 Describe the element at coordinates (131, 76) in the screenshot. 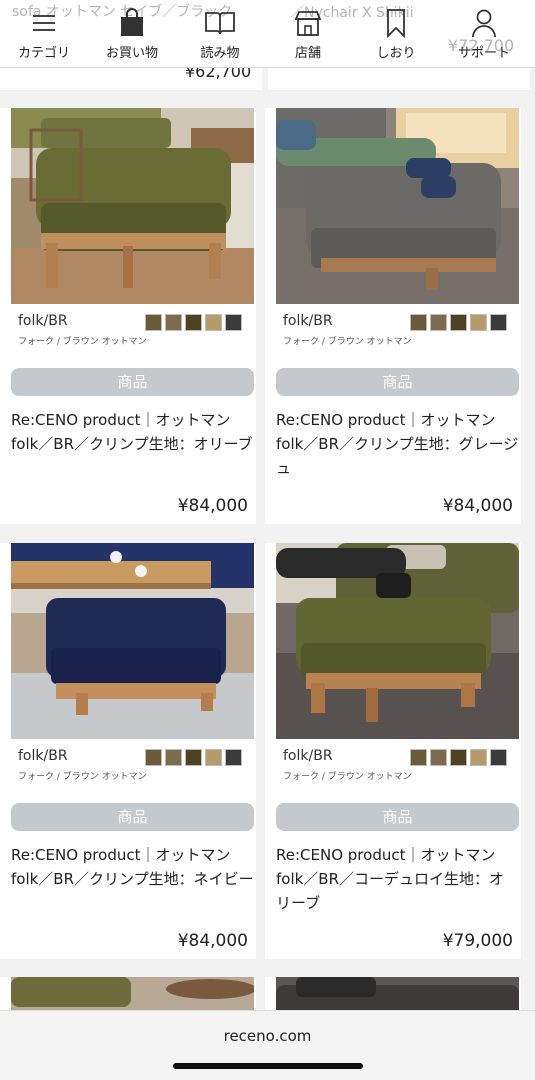

I see `prev-card-left: ¥62,700` at that location.